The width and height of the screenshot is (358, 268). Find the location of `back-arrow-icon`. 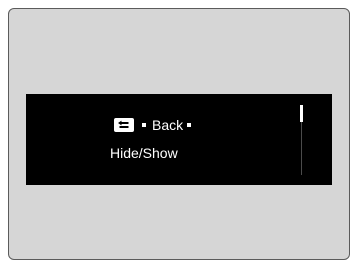

back-arrow-icon is located at coordinates (124, 125).